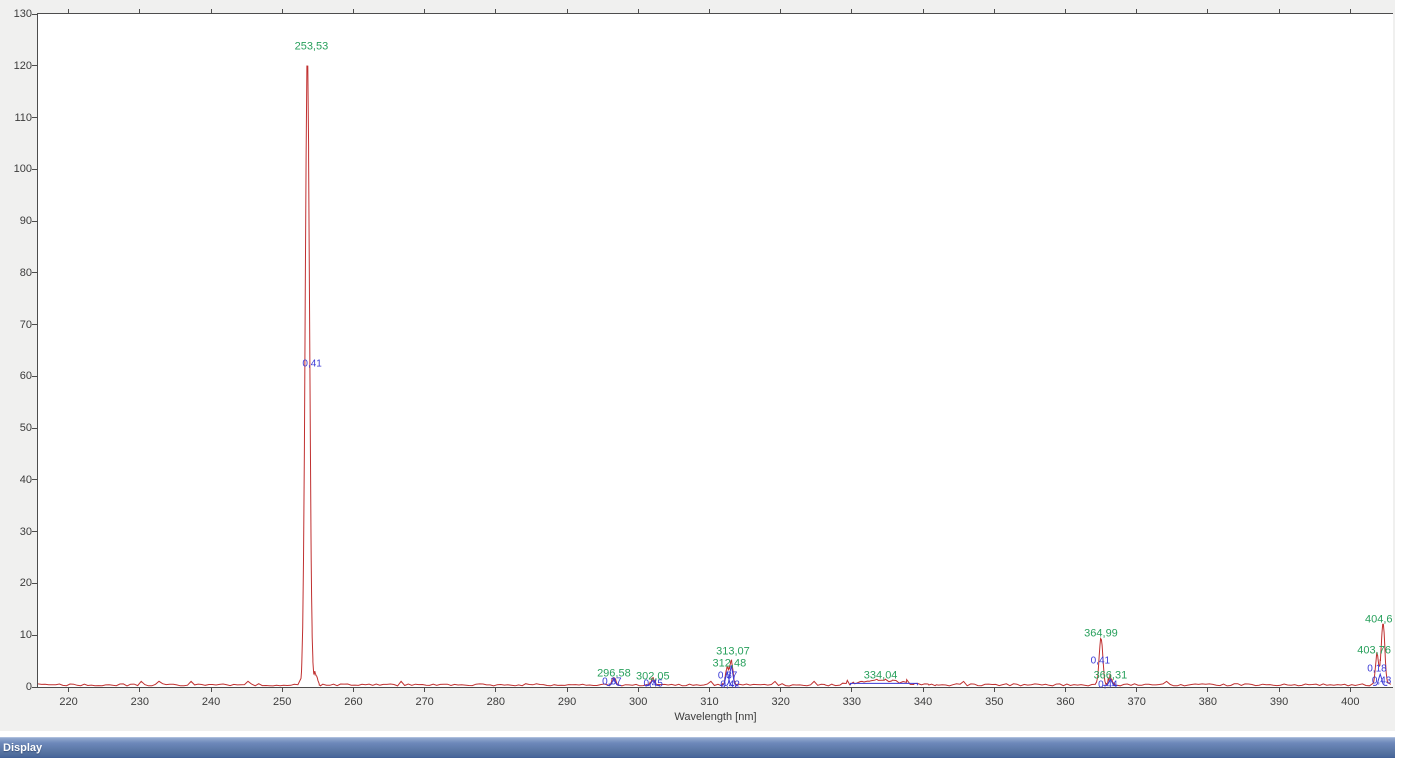 The height and width of the screenshot is (764, 1401). I want to click on peak-width-label: 0,44, so click(1108, 685).